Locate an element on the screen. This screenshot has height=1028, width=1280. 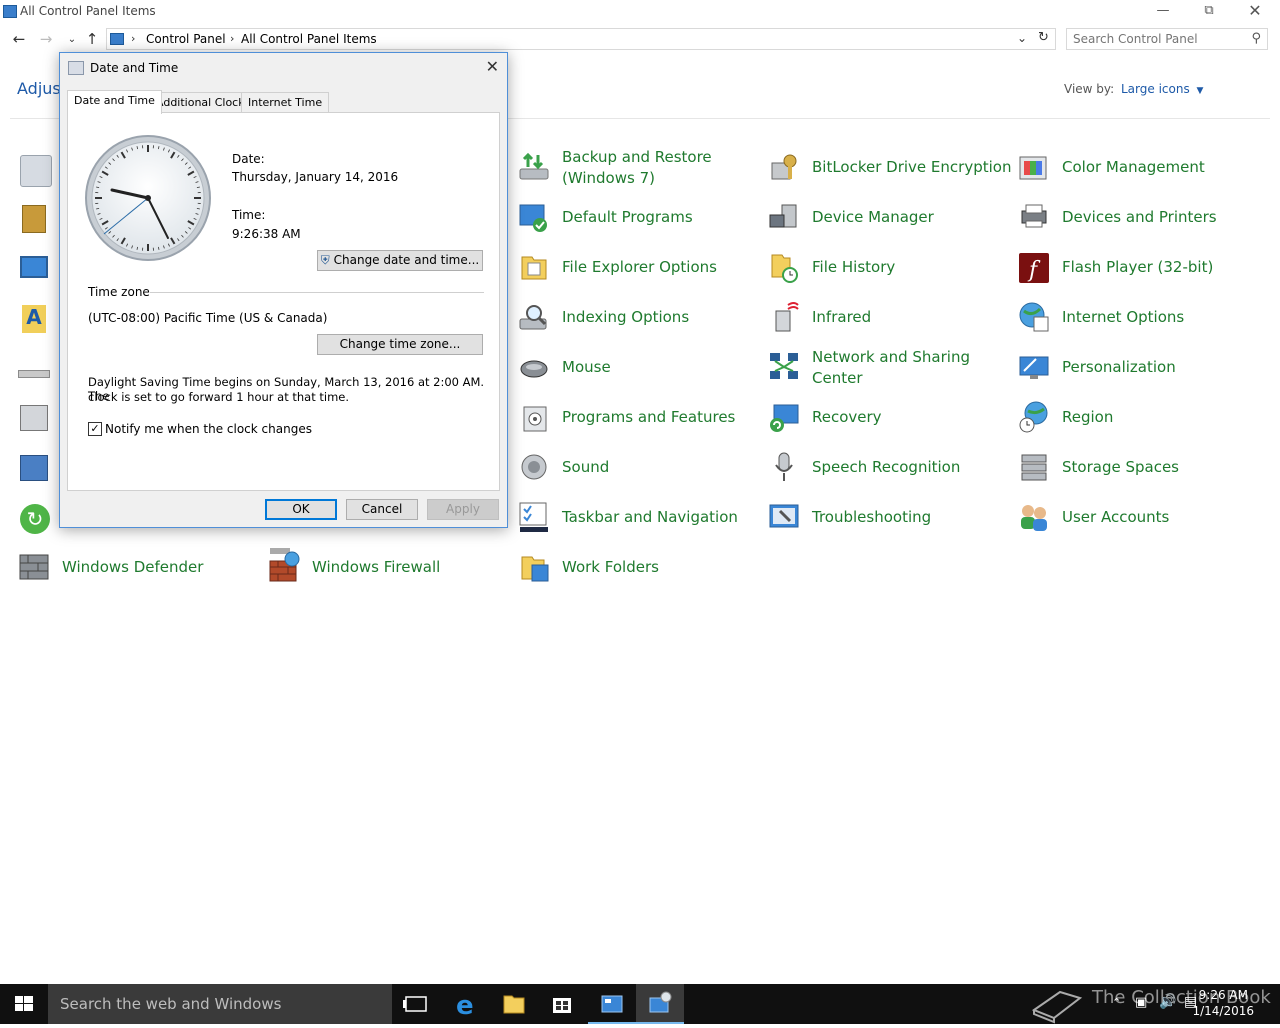
taskbar-search-box: Search the web and Windows is located at coordinates (220, 1004).